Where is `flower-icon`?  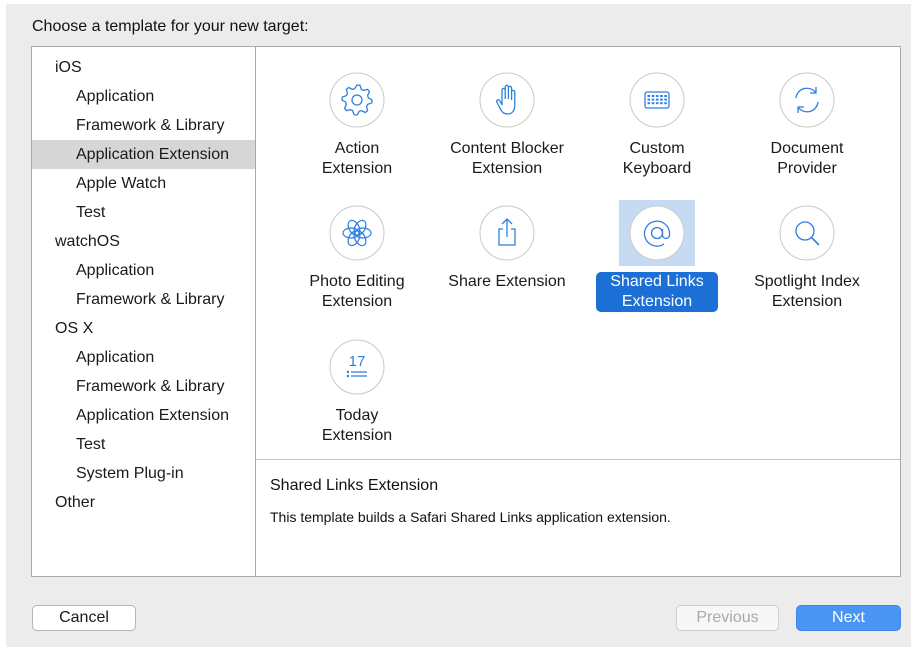
flower-icon is located at coordinates (357, 233).